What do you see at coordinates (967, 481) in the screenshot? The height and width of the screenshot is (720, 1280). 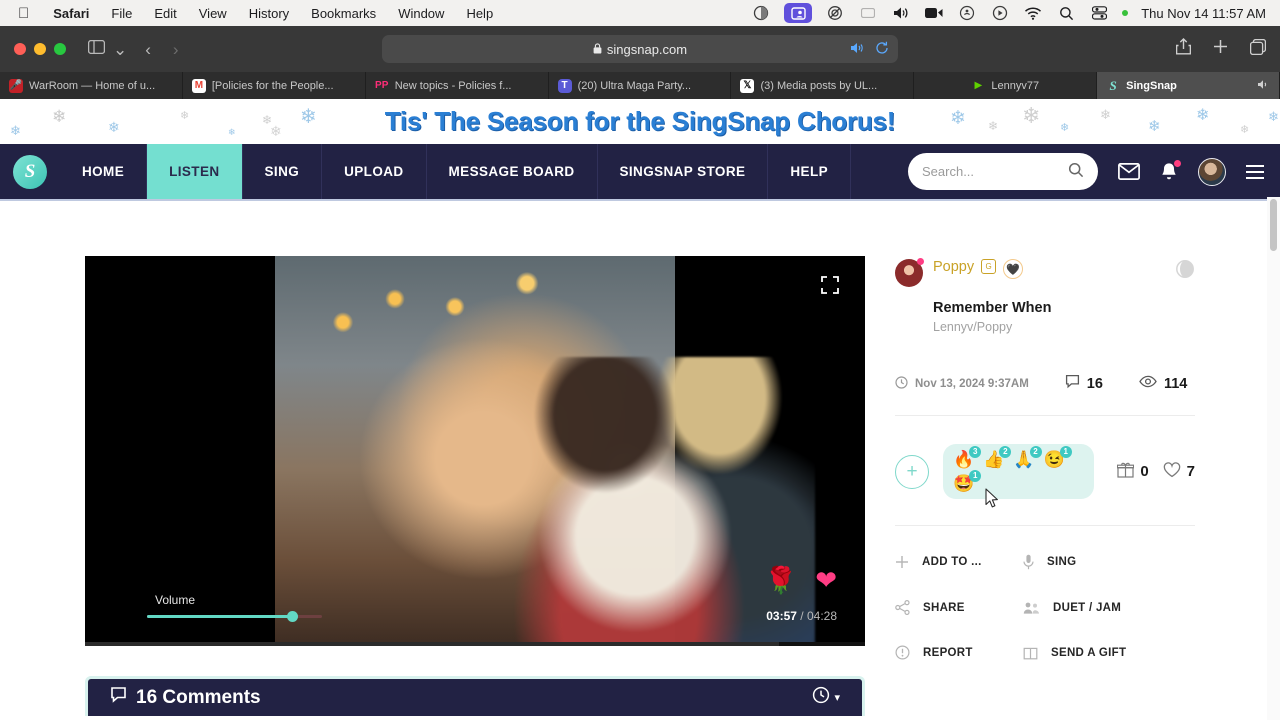 I see `star-struck-reaction: 🤩 1` at bounding box center [967, 481].